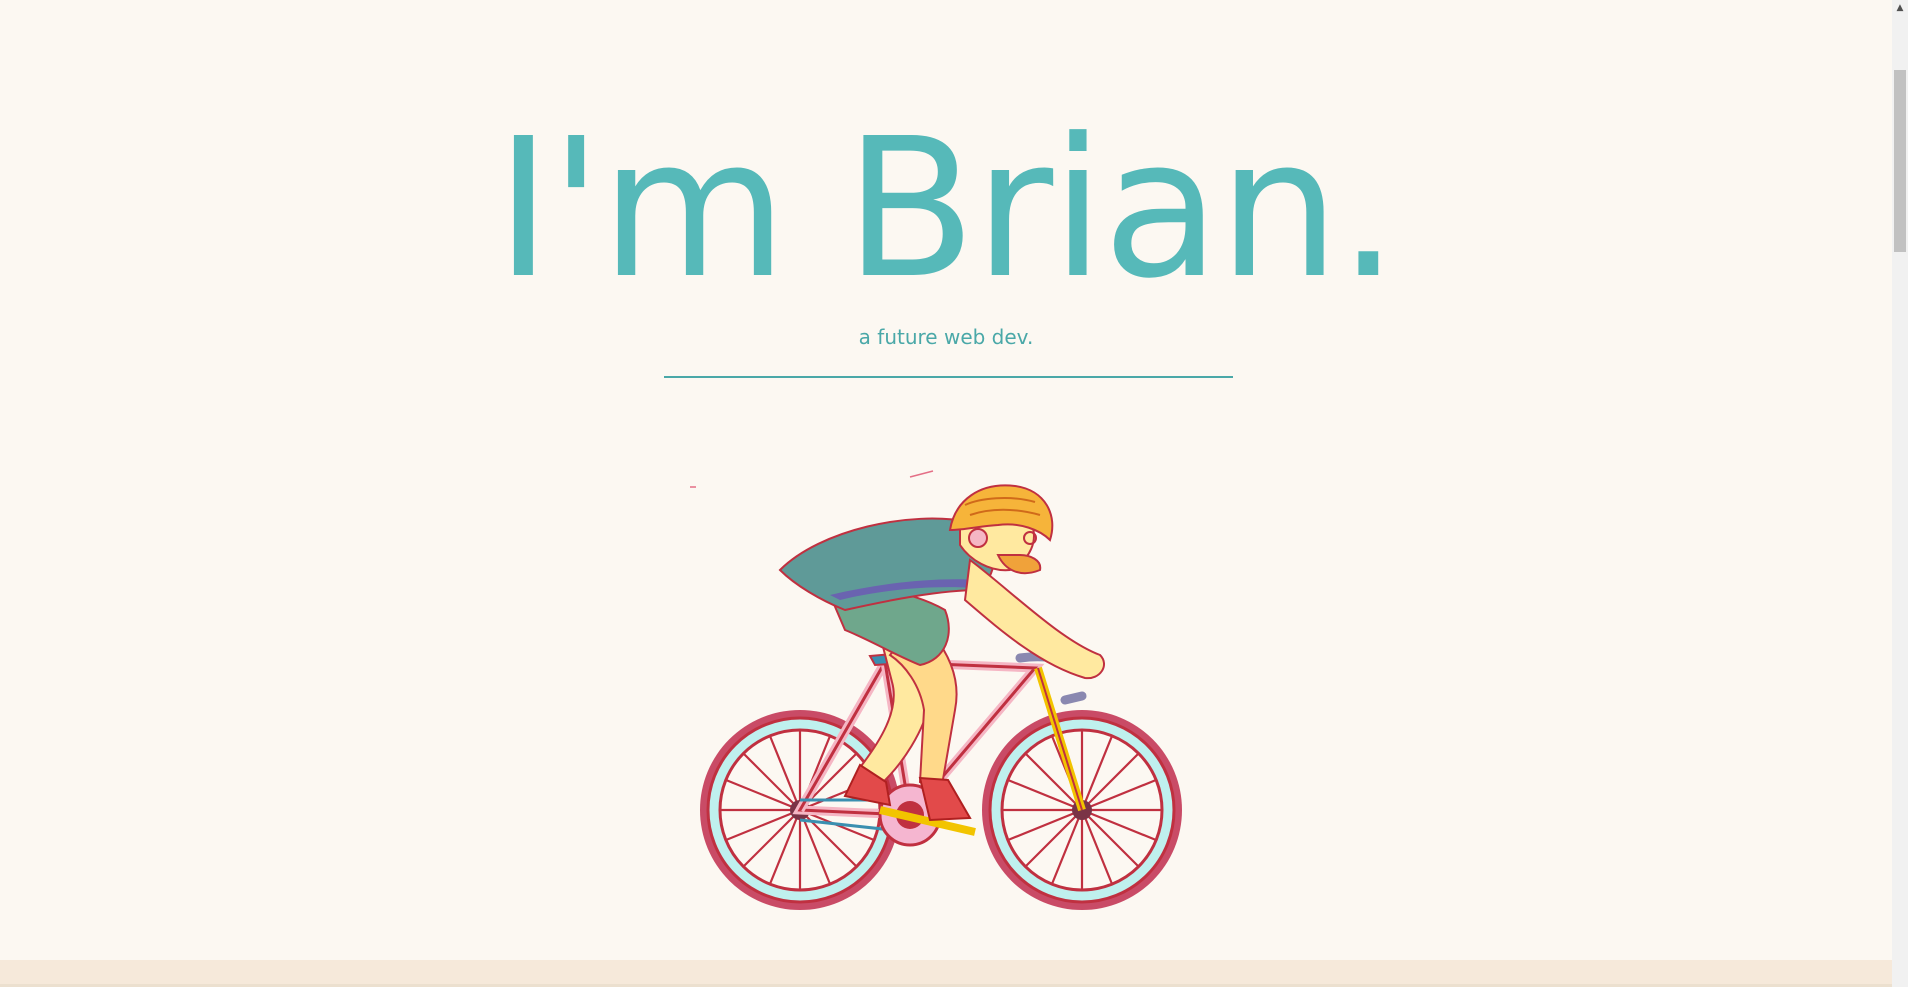  Describe the element at coordinates (936, 690) in the screenshot. I see `cyclist-illustration` at that location.